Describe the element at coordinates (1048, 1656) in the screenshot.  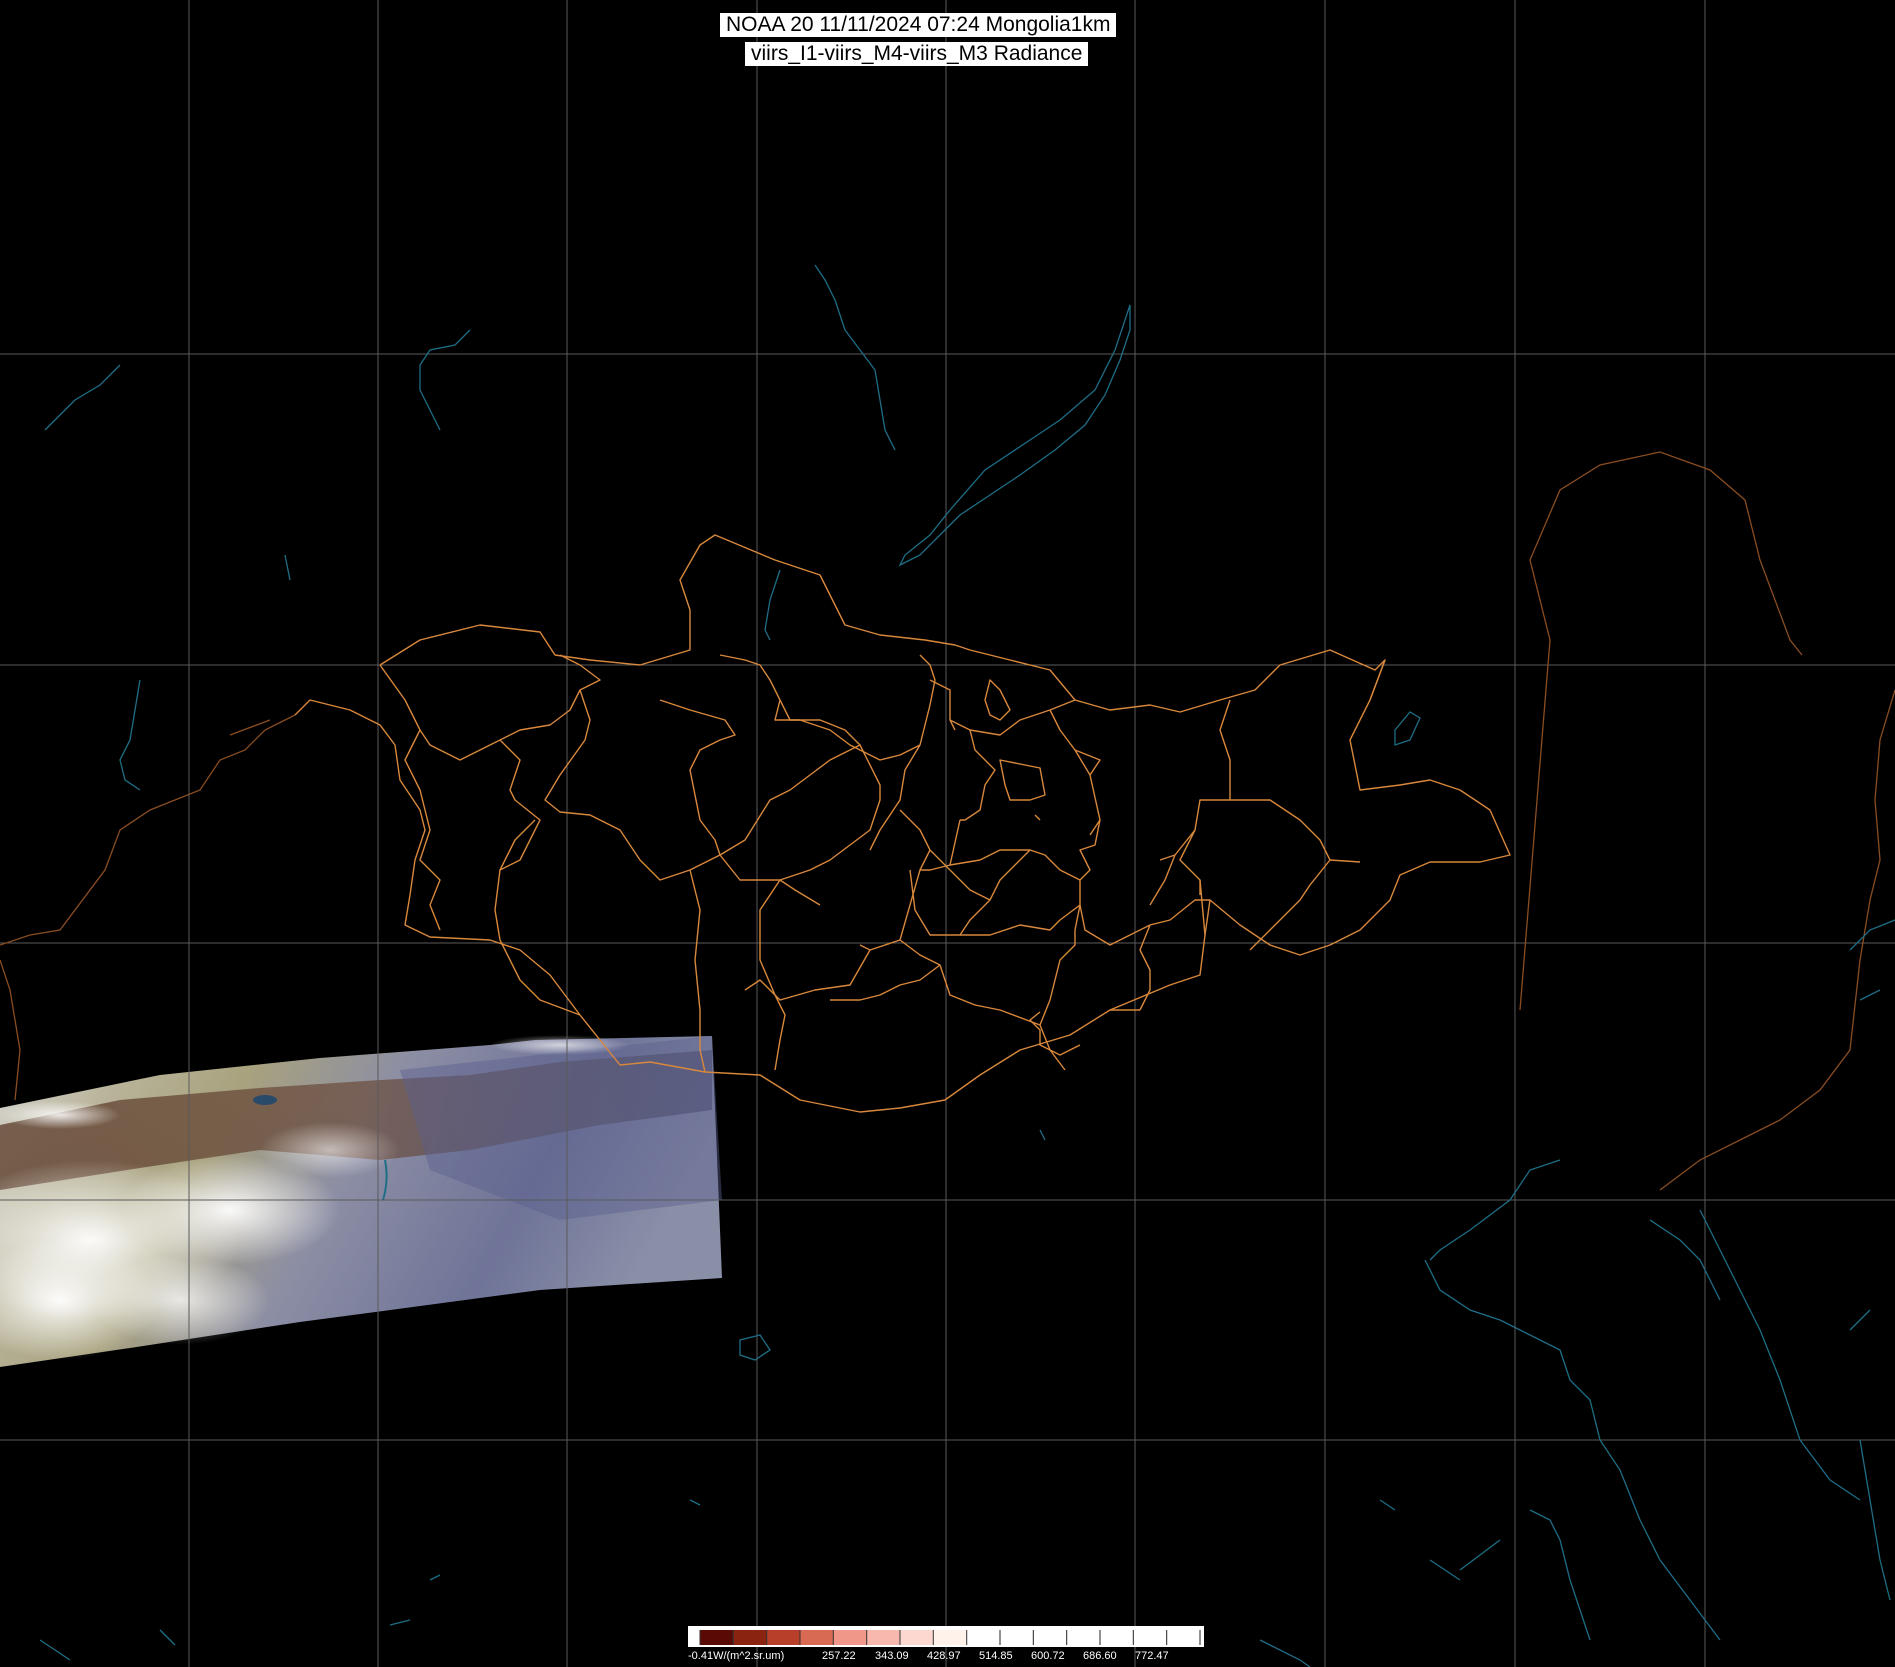
I see `colorbar-tick-label: 600.72` at that location.